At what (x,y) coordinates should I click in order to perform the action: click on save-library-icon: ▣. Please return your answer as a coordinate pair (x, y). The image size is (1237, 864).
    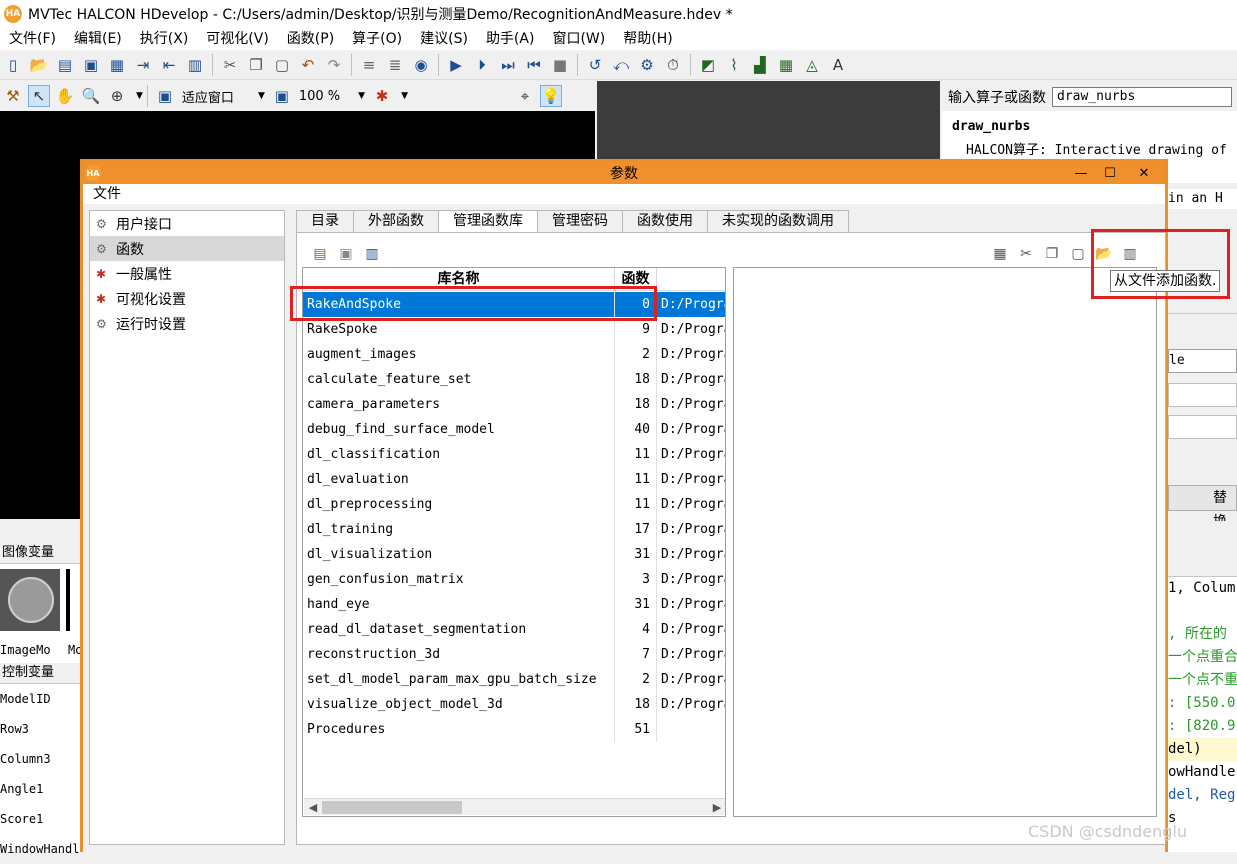
    Looking at the image, I should click on (346, 254).